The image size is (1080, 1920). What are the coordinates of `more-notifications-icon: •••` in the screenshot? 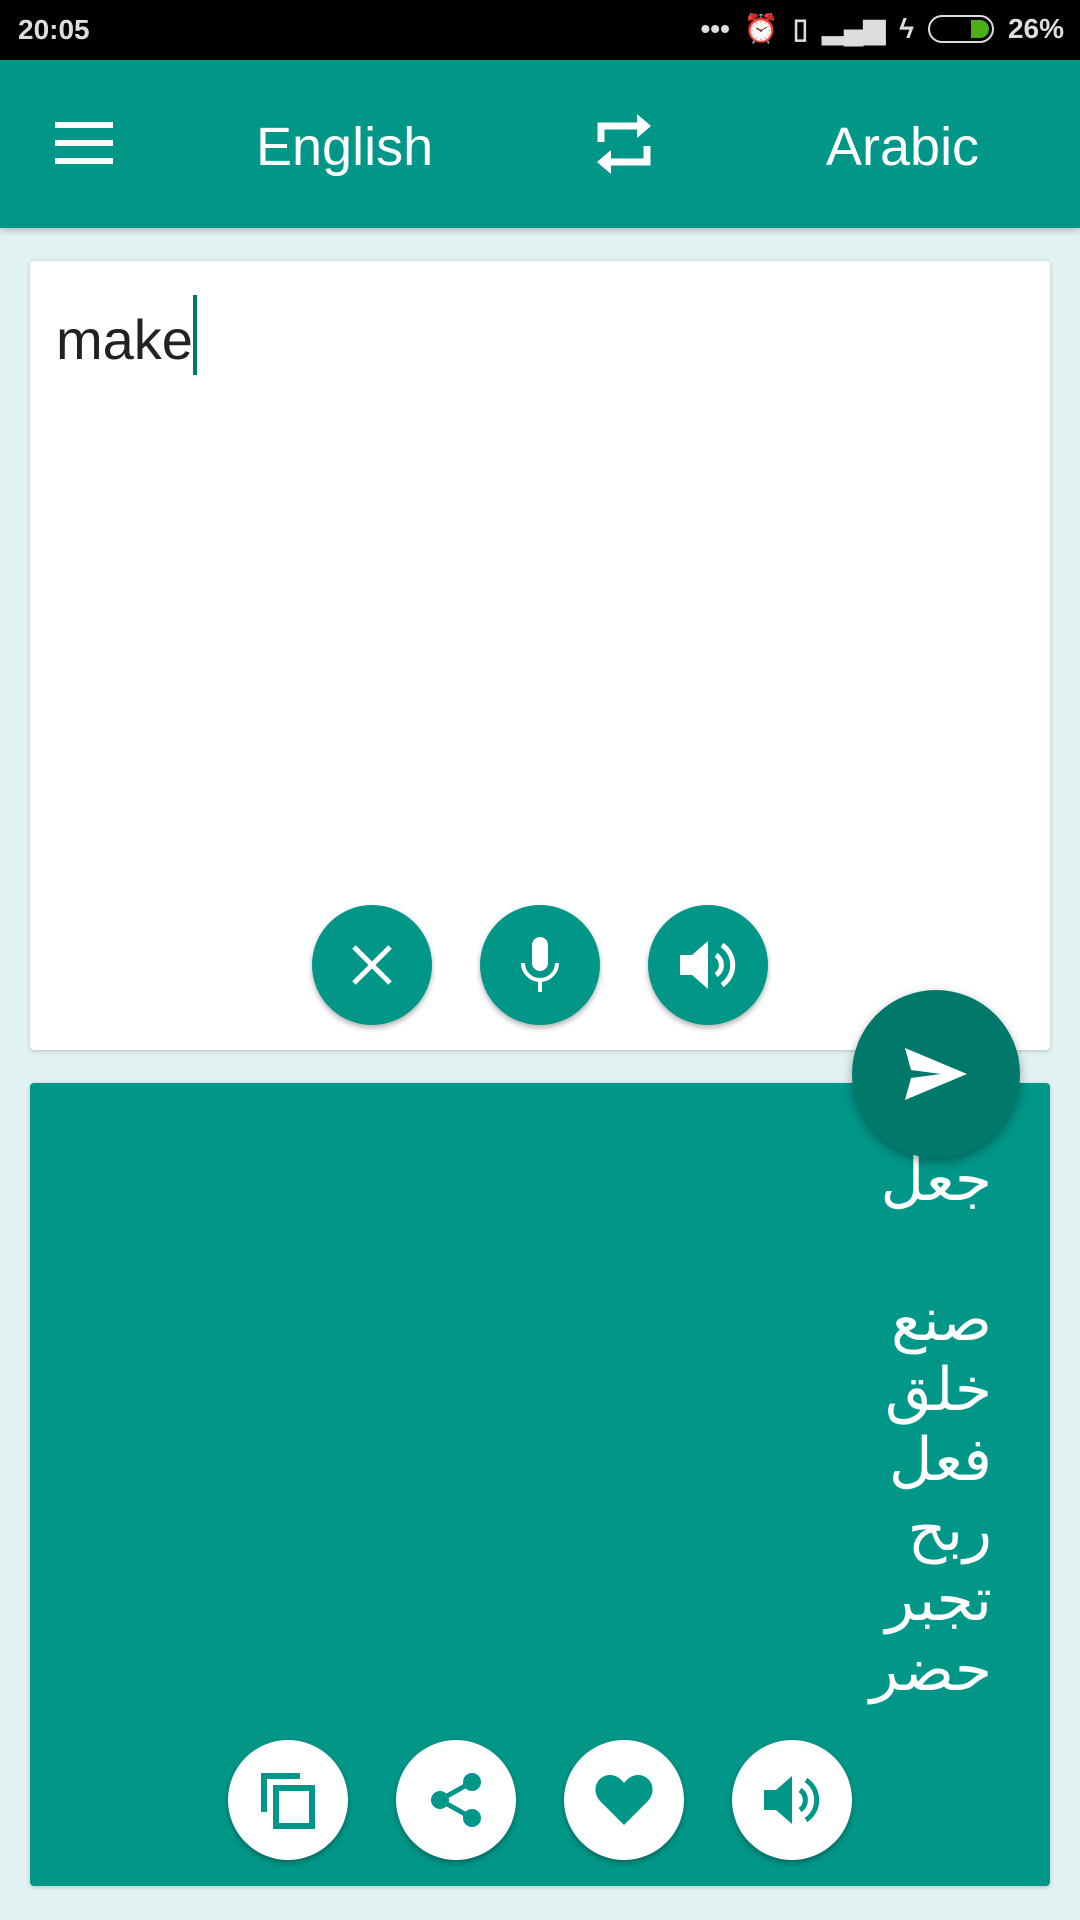 It's located at (715, 28).